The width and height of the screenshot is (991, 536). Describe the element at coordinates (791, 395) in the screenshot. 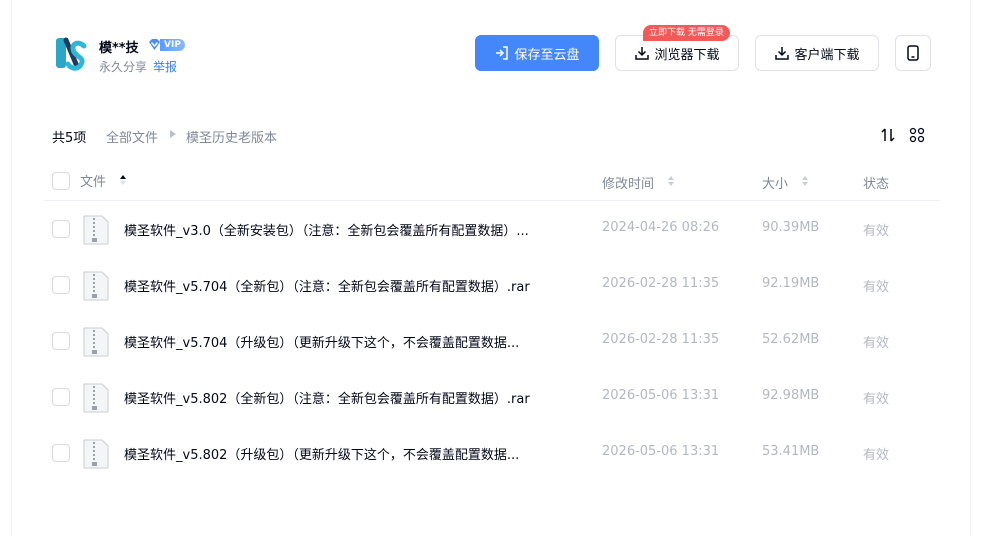

I see `file-size: 92.98MB` at that location.